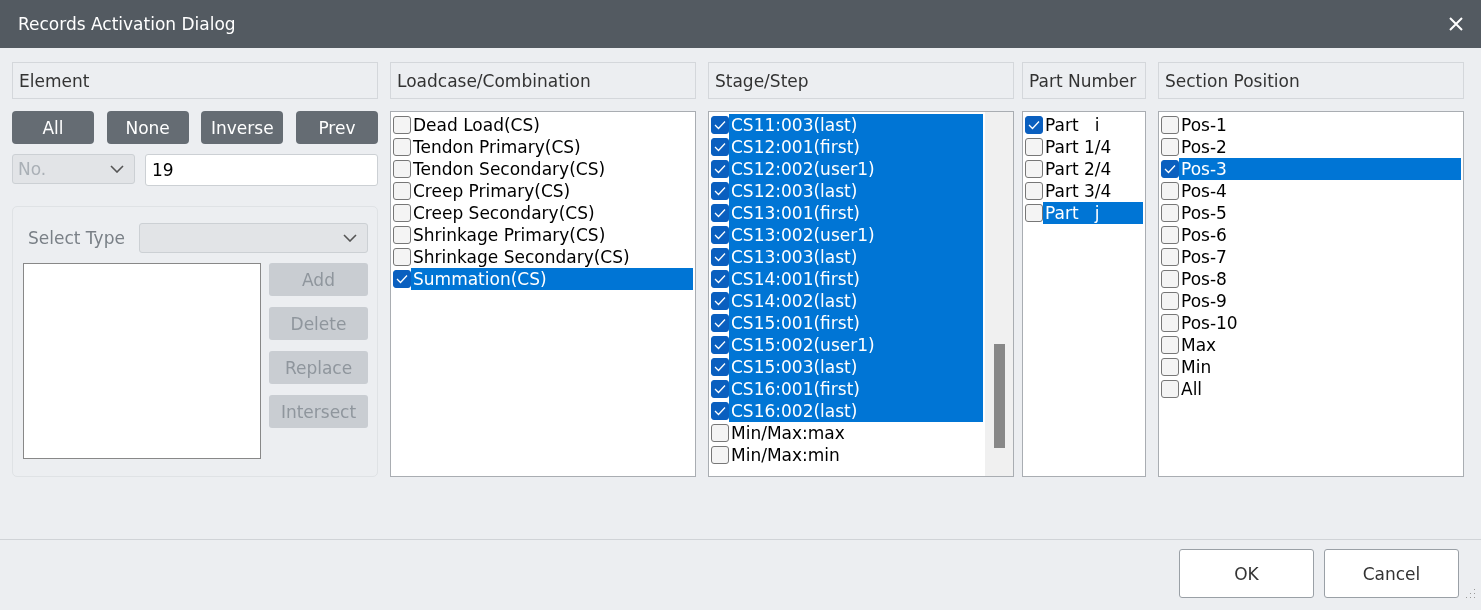  What do you see at coordinates (1093, 169) in the screenshot?
I see `list-item: Part 2/4` at bounding box center [1093, 169].